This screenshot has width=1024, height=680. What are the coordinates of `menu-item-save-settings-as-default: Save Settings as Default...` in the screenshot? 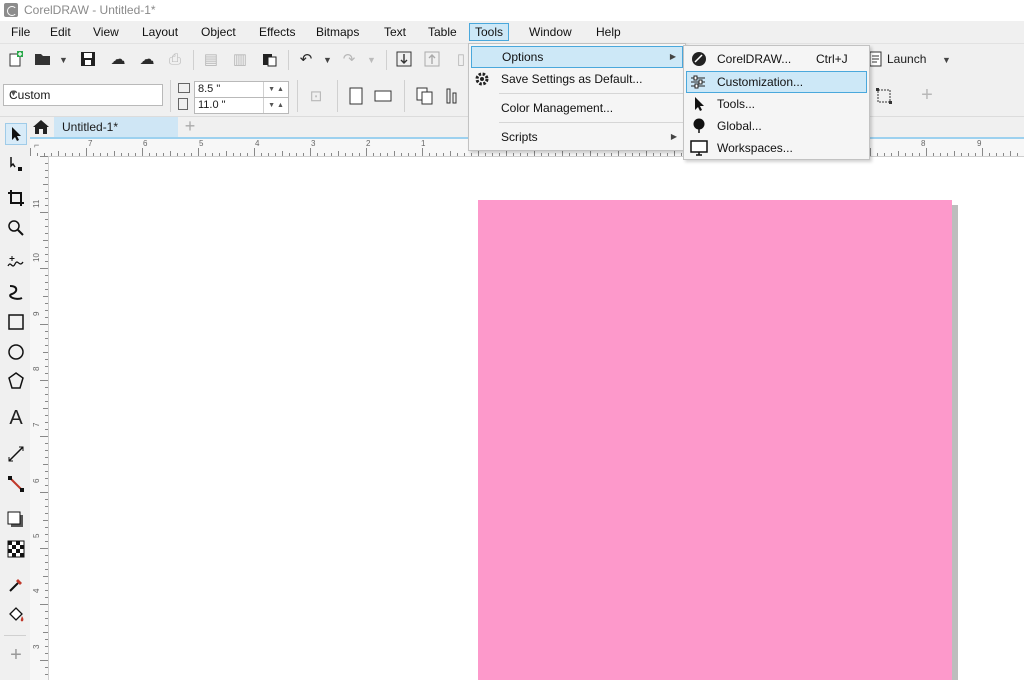 It's located at (577, 79).